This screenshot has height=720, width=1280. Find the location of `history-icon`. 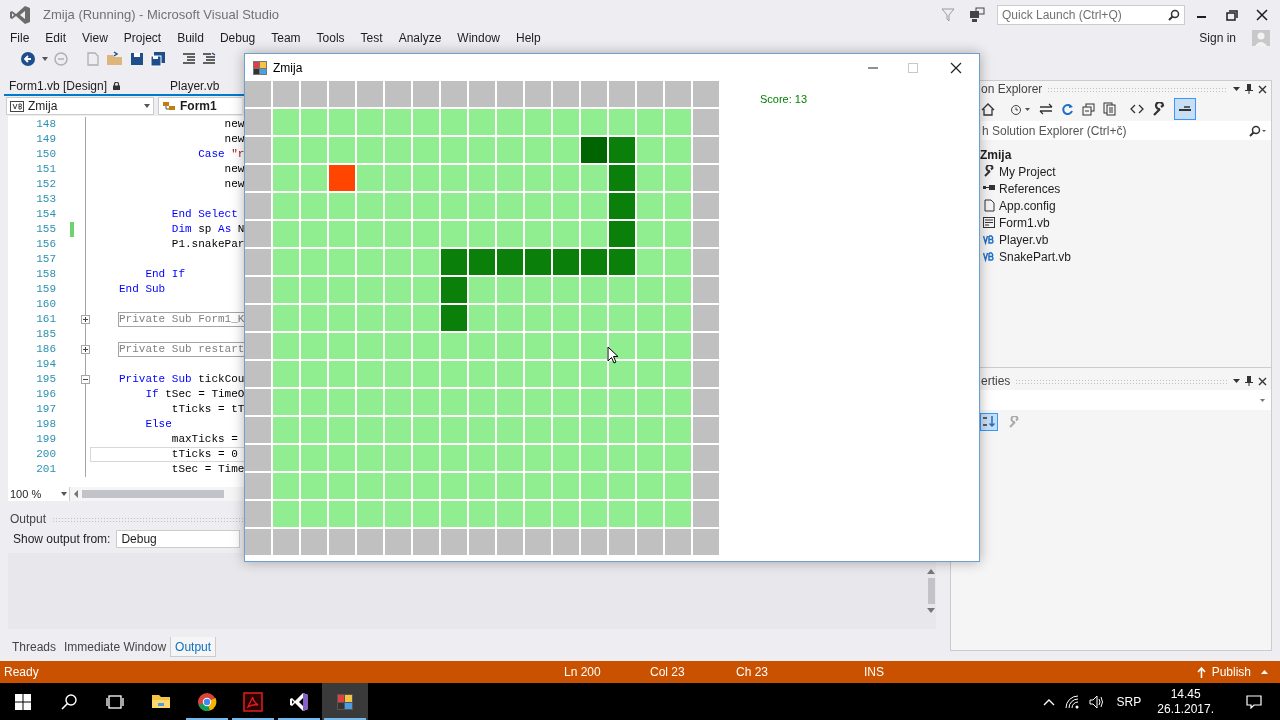

history-icon is located at coordinates (1020, 109).